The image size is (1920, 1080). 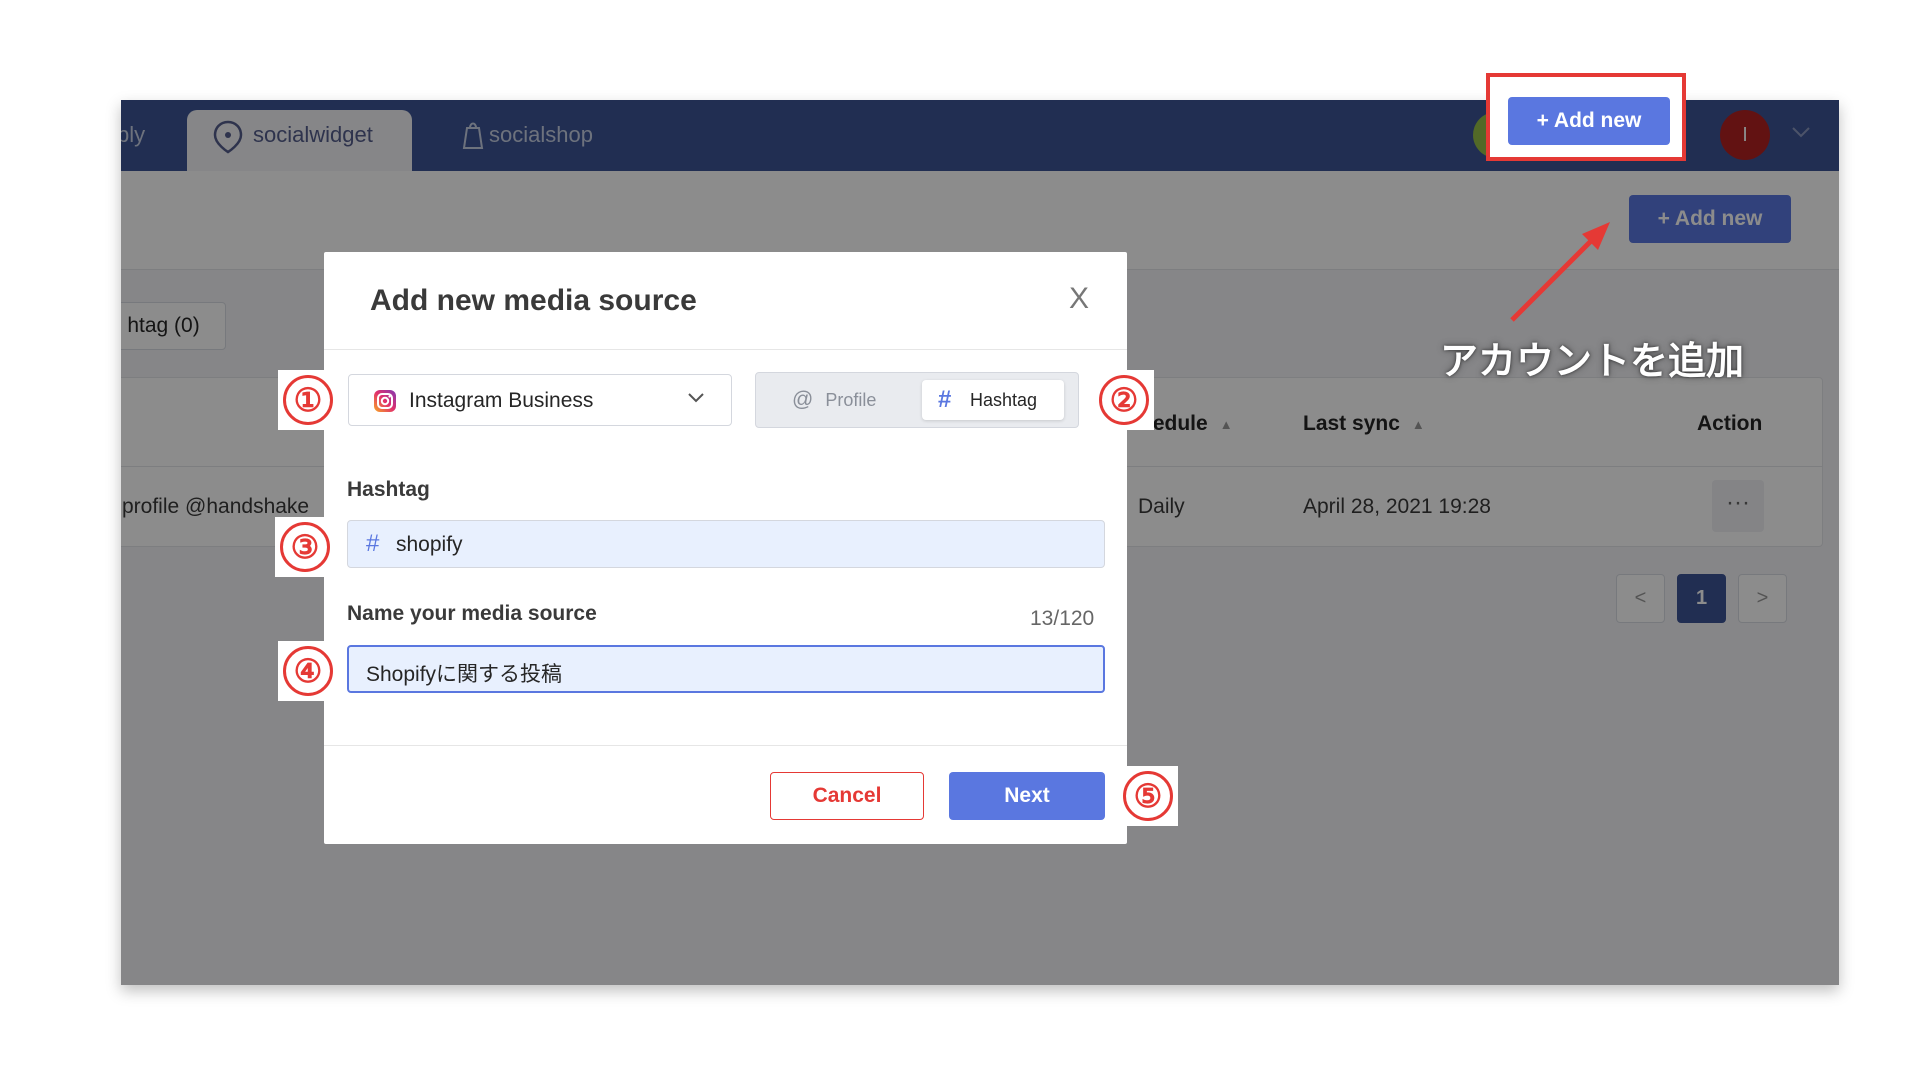 What do you see at coordinates (1148, 796) in the screenshot?
I see `annotation-step-5: ⑤` at bounding box center [1148, 796].